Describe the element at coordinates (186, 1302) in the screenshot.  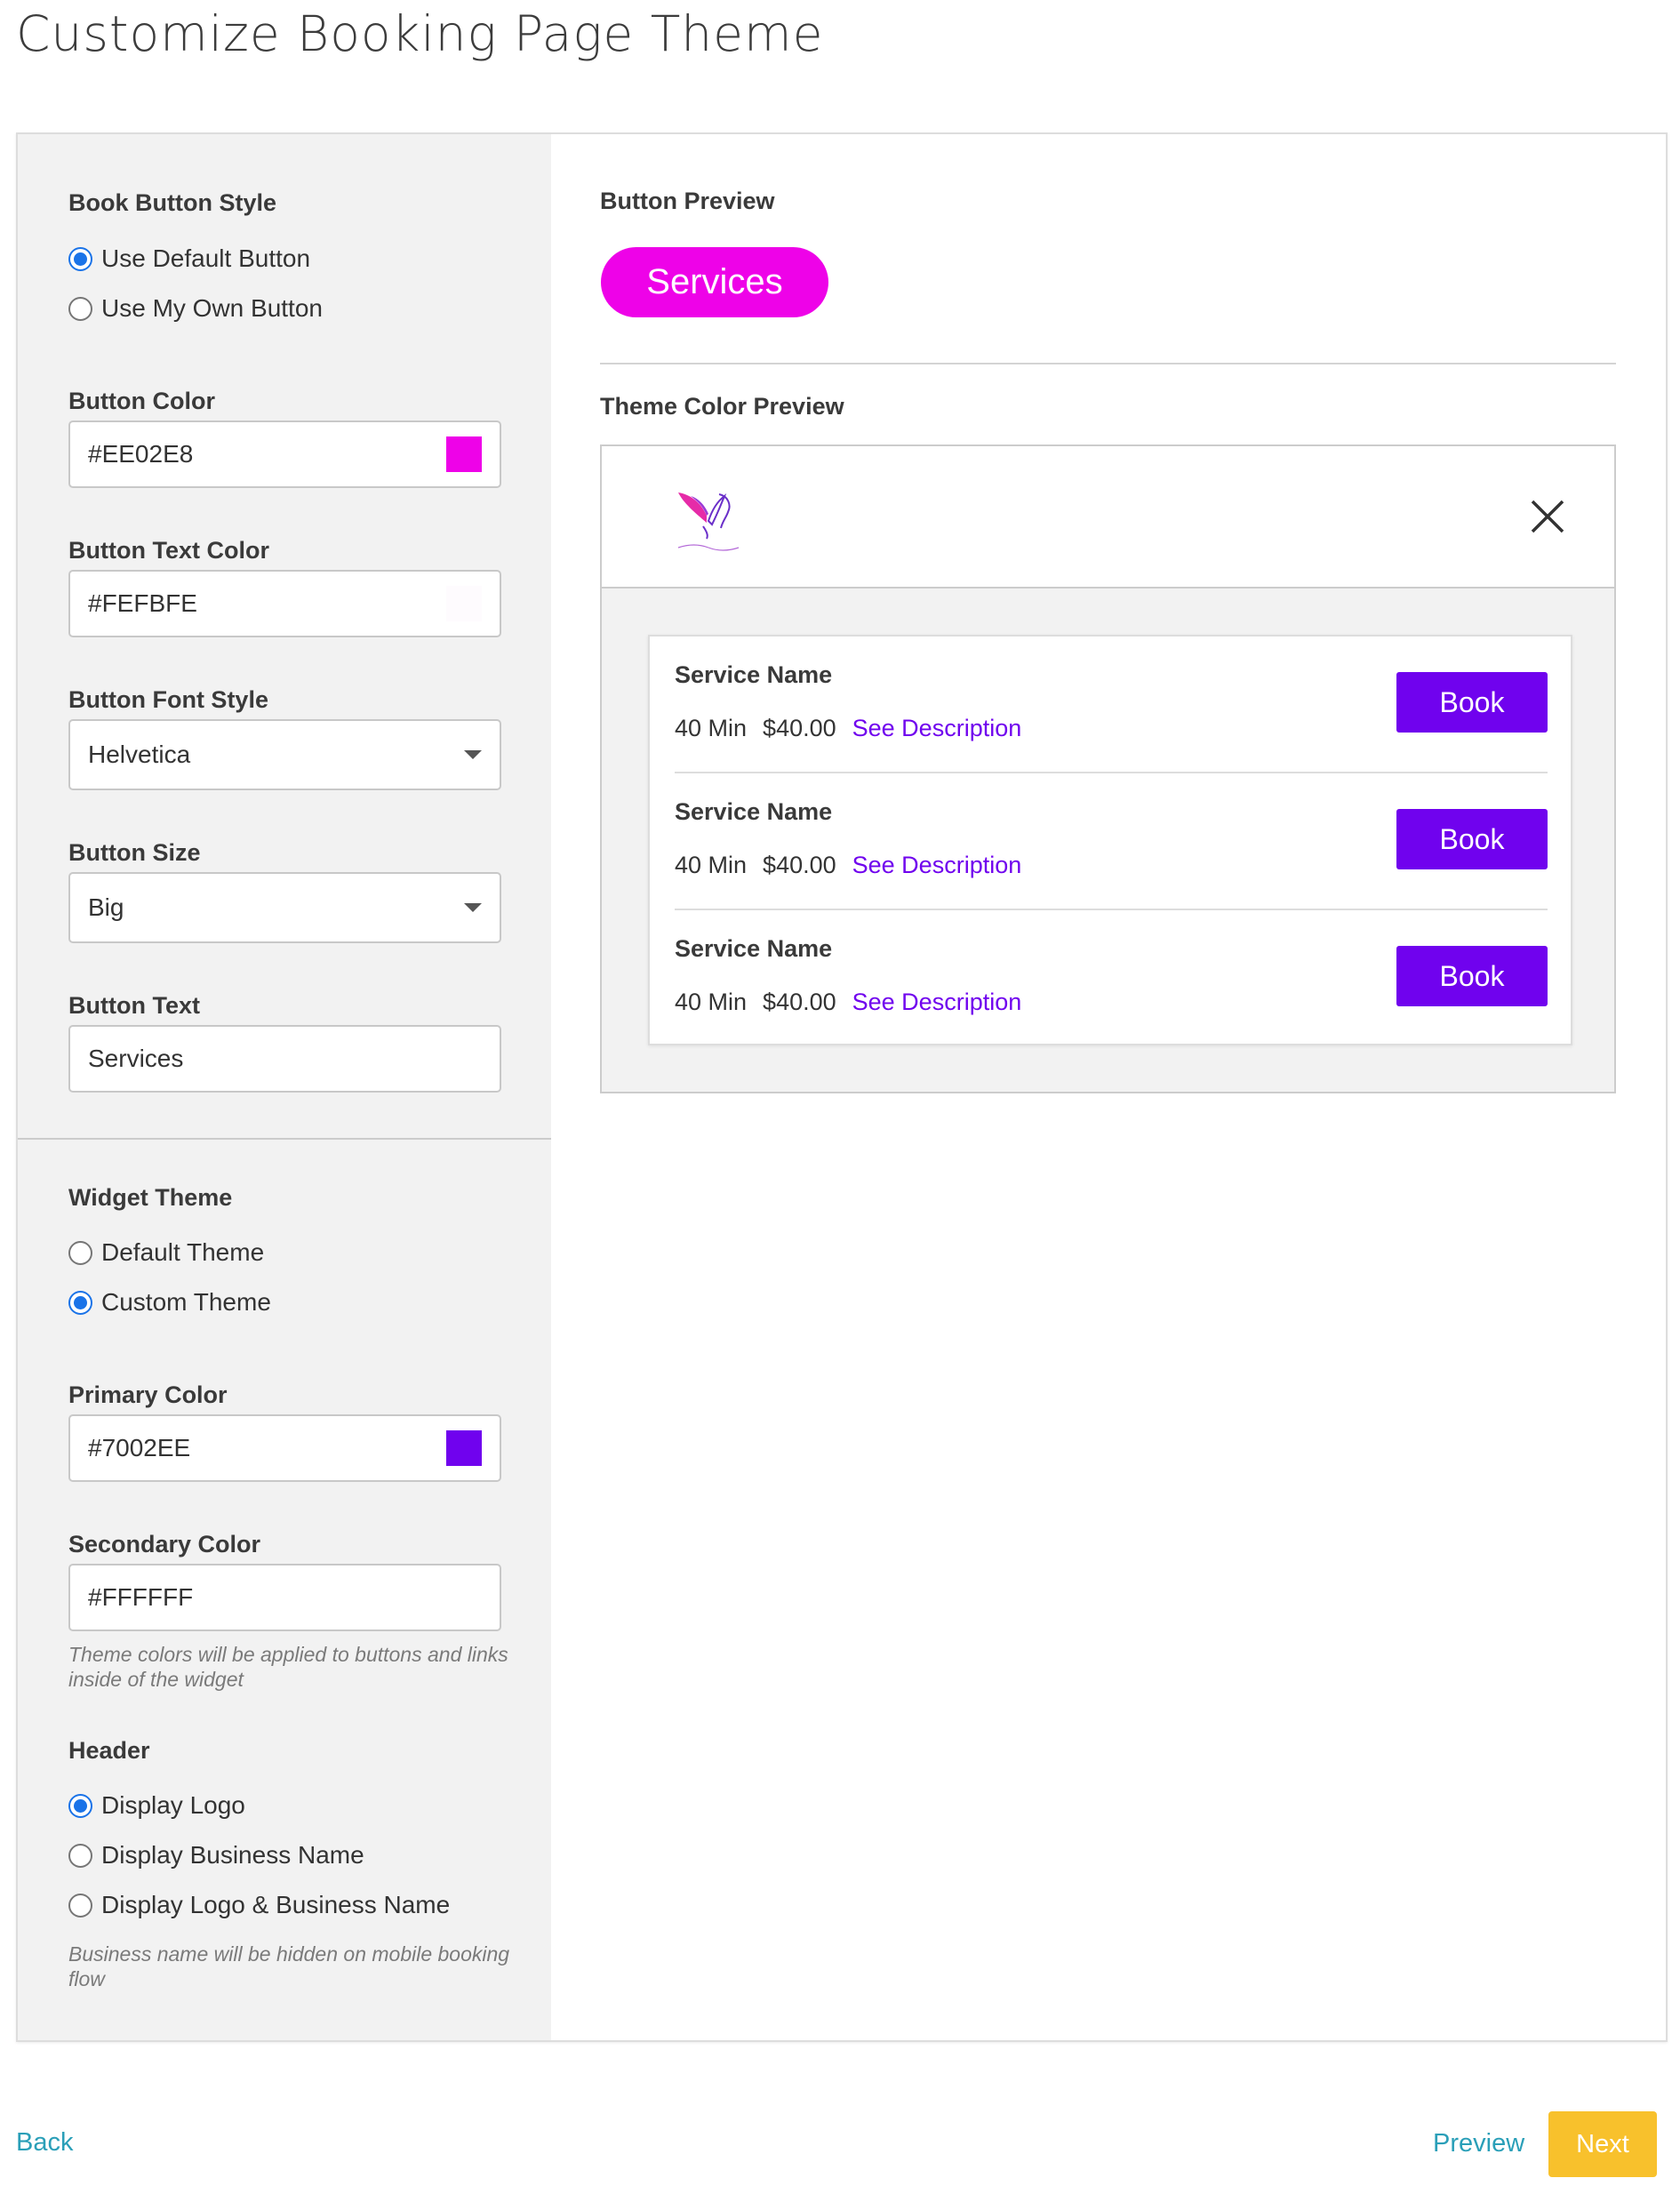
I see `radio-label: Custom Theme` at that location.